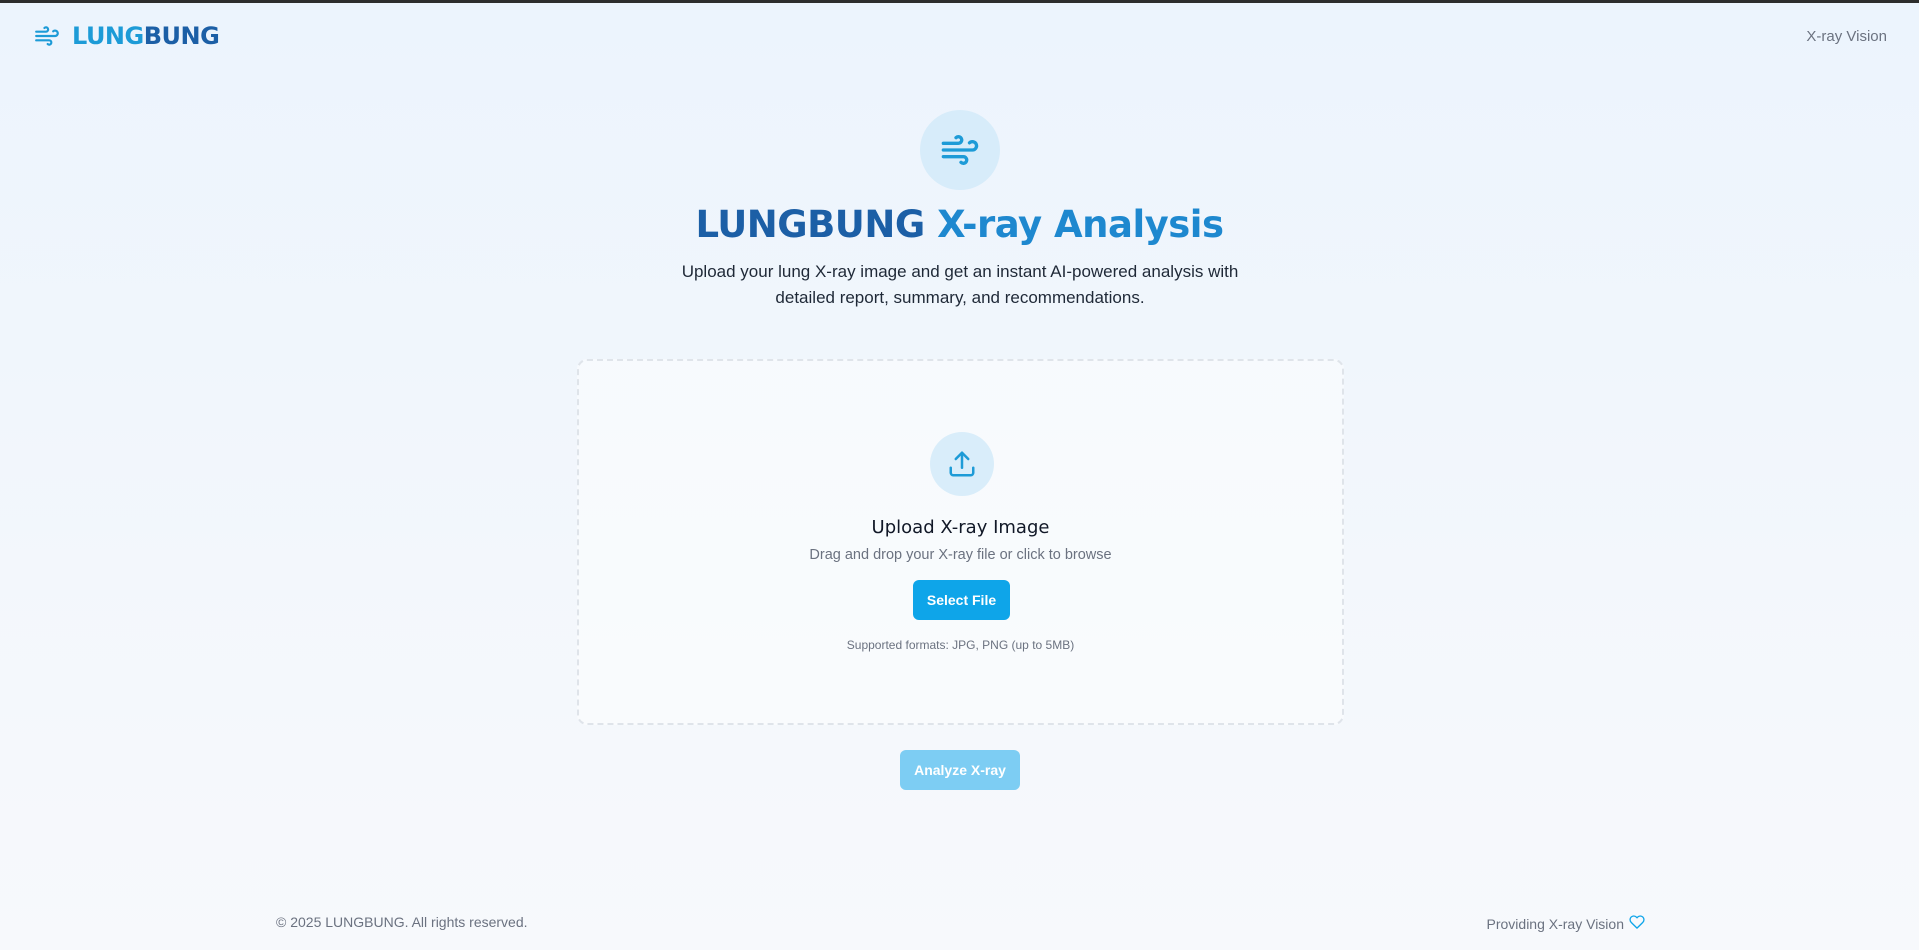 This screenshot has width=1919, height=950. I want to click on footer-copyright: © 2025 LUNGBUNG. All rights reserved., so click(402, 922).